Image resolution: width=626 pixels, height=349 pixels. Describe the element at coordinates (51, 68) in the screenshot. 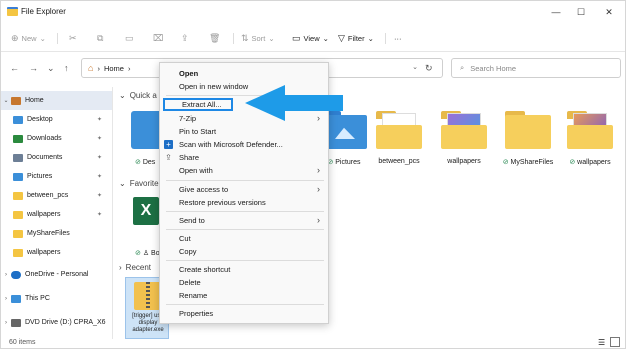

I see `recent-locations-button: ⌄` at that location.